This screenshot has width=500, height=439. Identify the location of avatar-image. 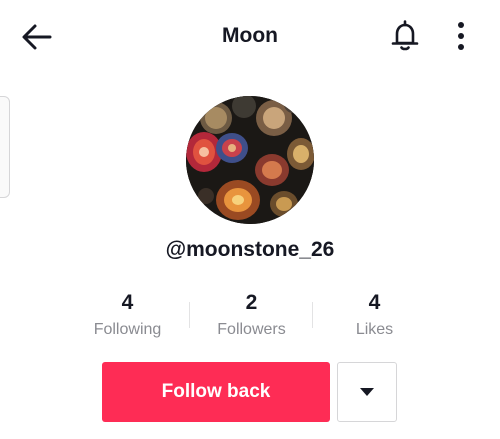
(250, 160).